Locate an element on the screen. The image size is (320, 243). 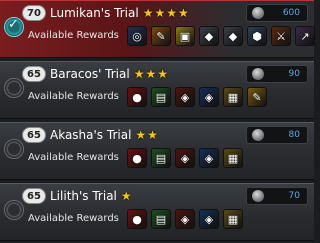
cost-value: 80 is located at coordinates (294, 135).